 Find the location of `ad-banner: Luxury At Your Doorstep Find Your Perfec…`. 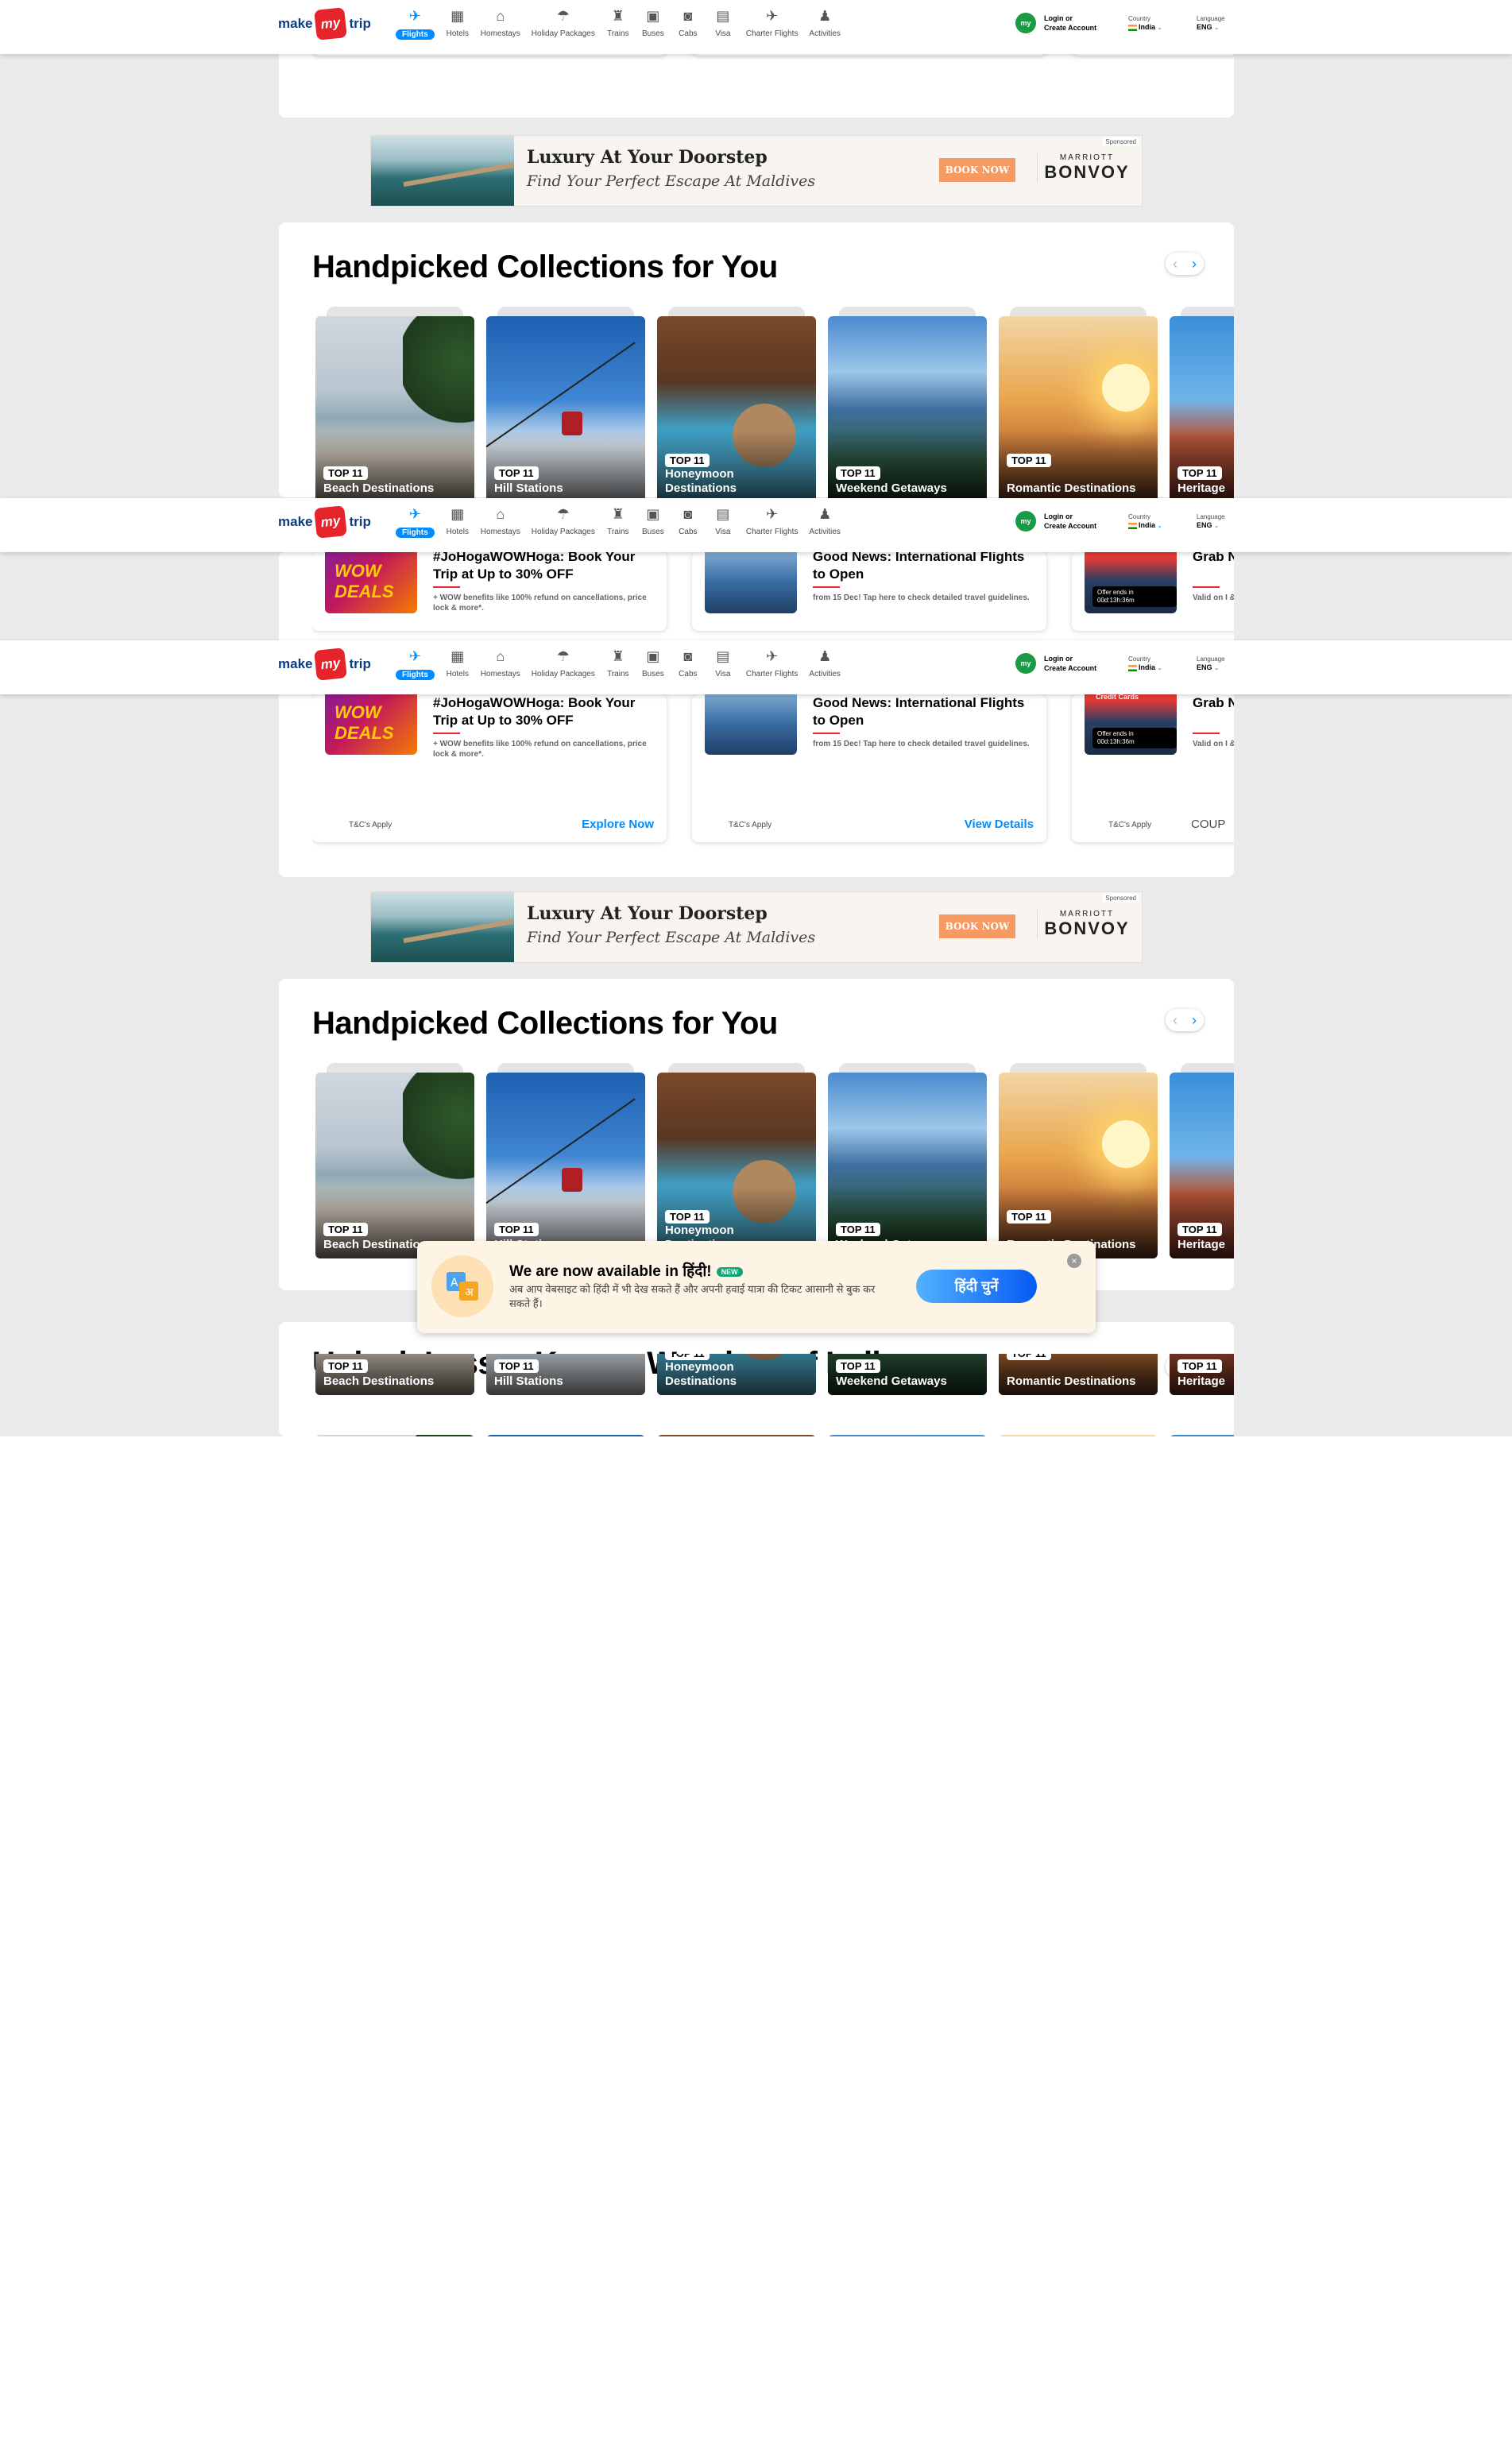

ad-banner: Luxury At Your Doorstep Find Your Perfec… is located at coordinates (756, 171).